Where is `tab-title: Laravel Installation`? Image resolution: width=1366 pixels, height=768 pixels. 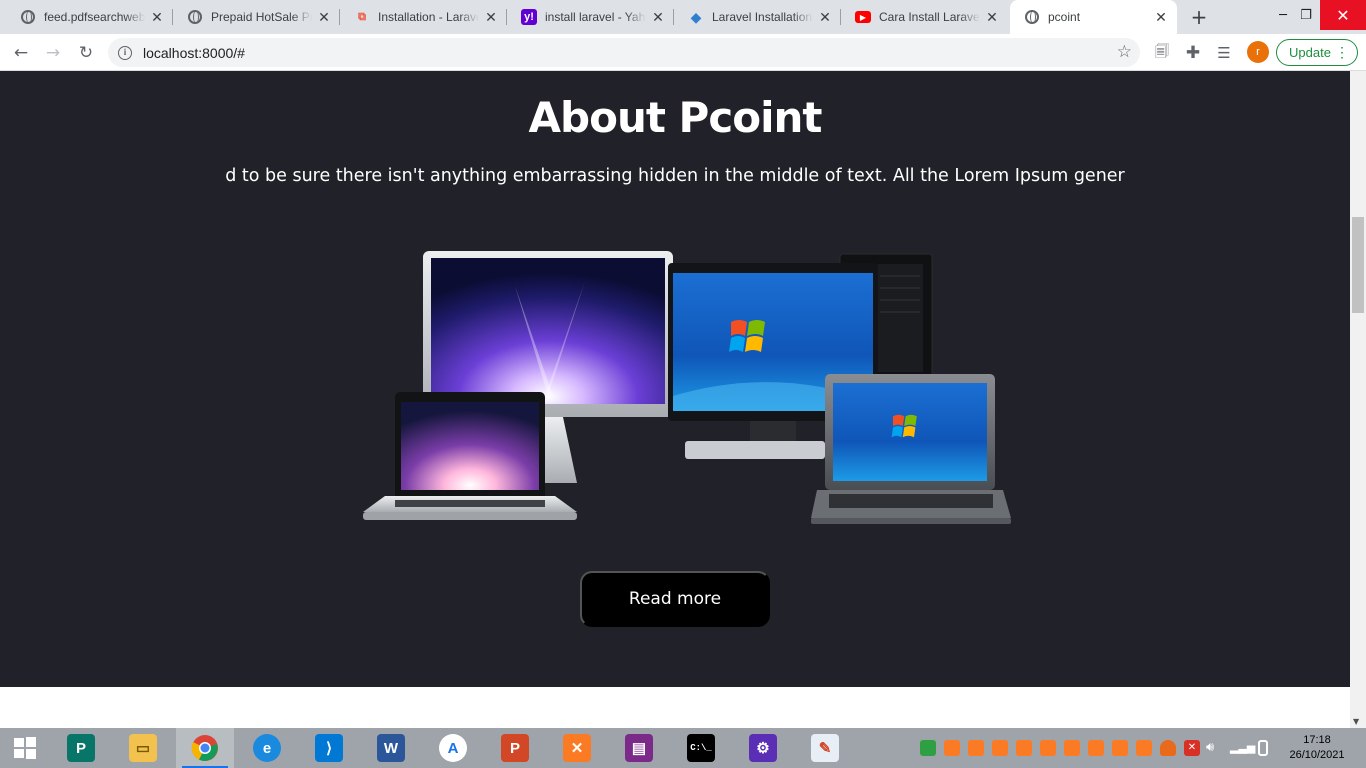
tab-title: Laravel Installation is located at coordinates (762, 17).